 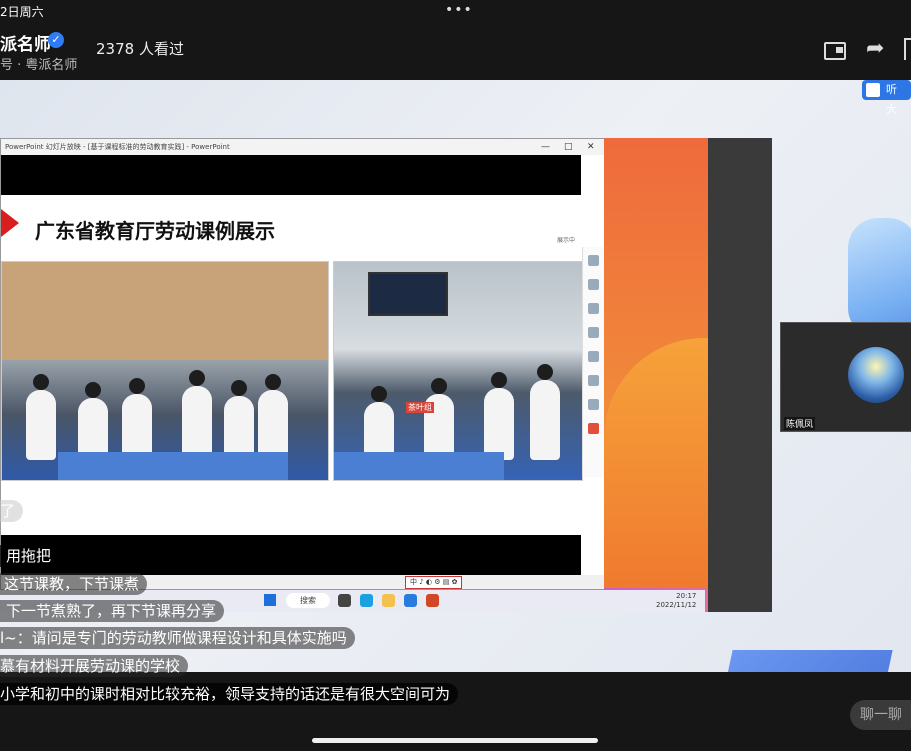 I want to click on status-time: 2日周六, so click(x=22, y=12).